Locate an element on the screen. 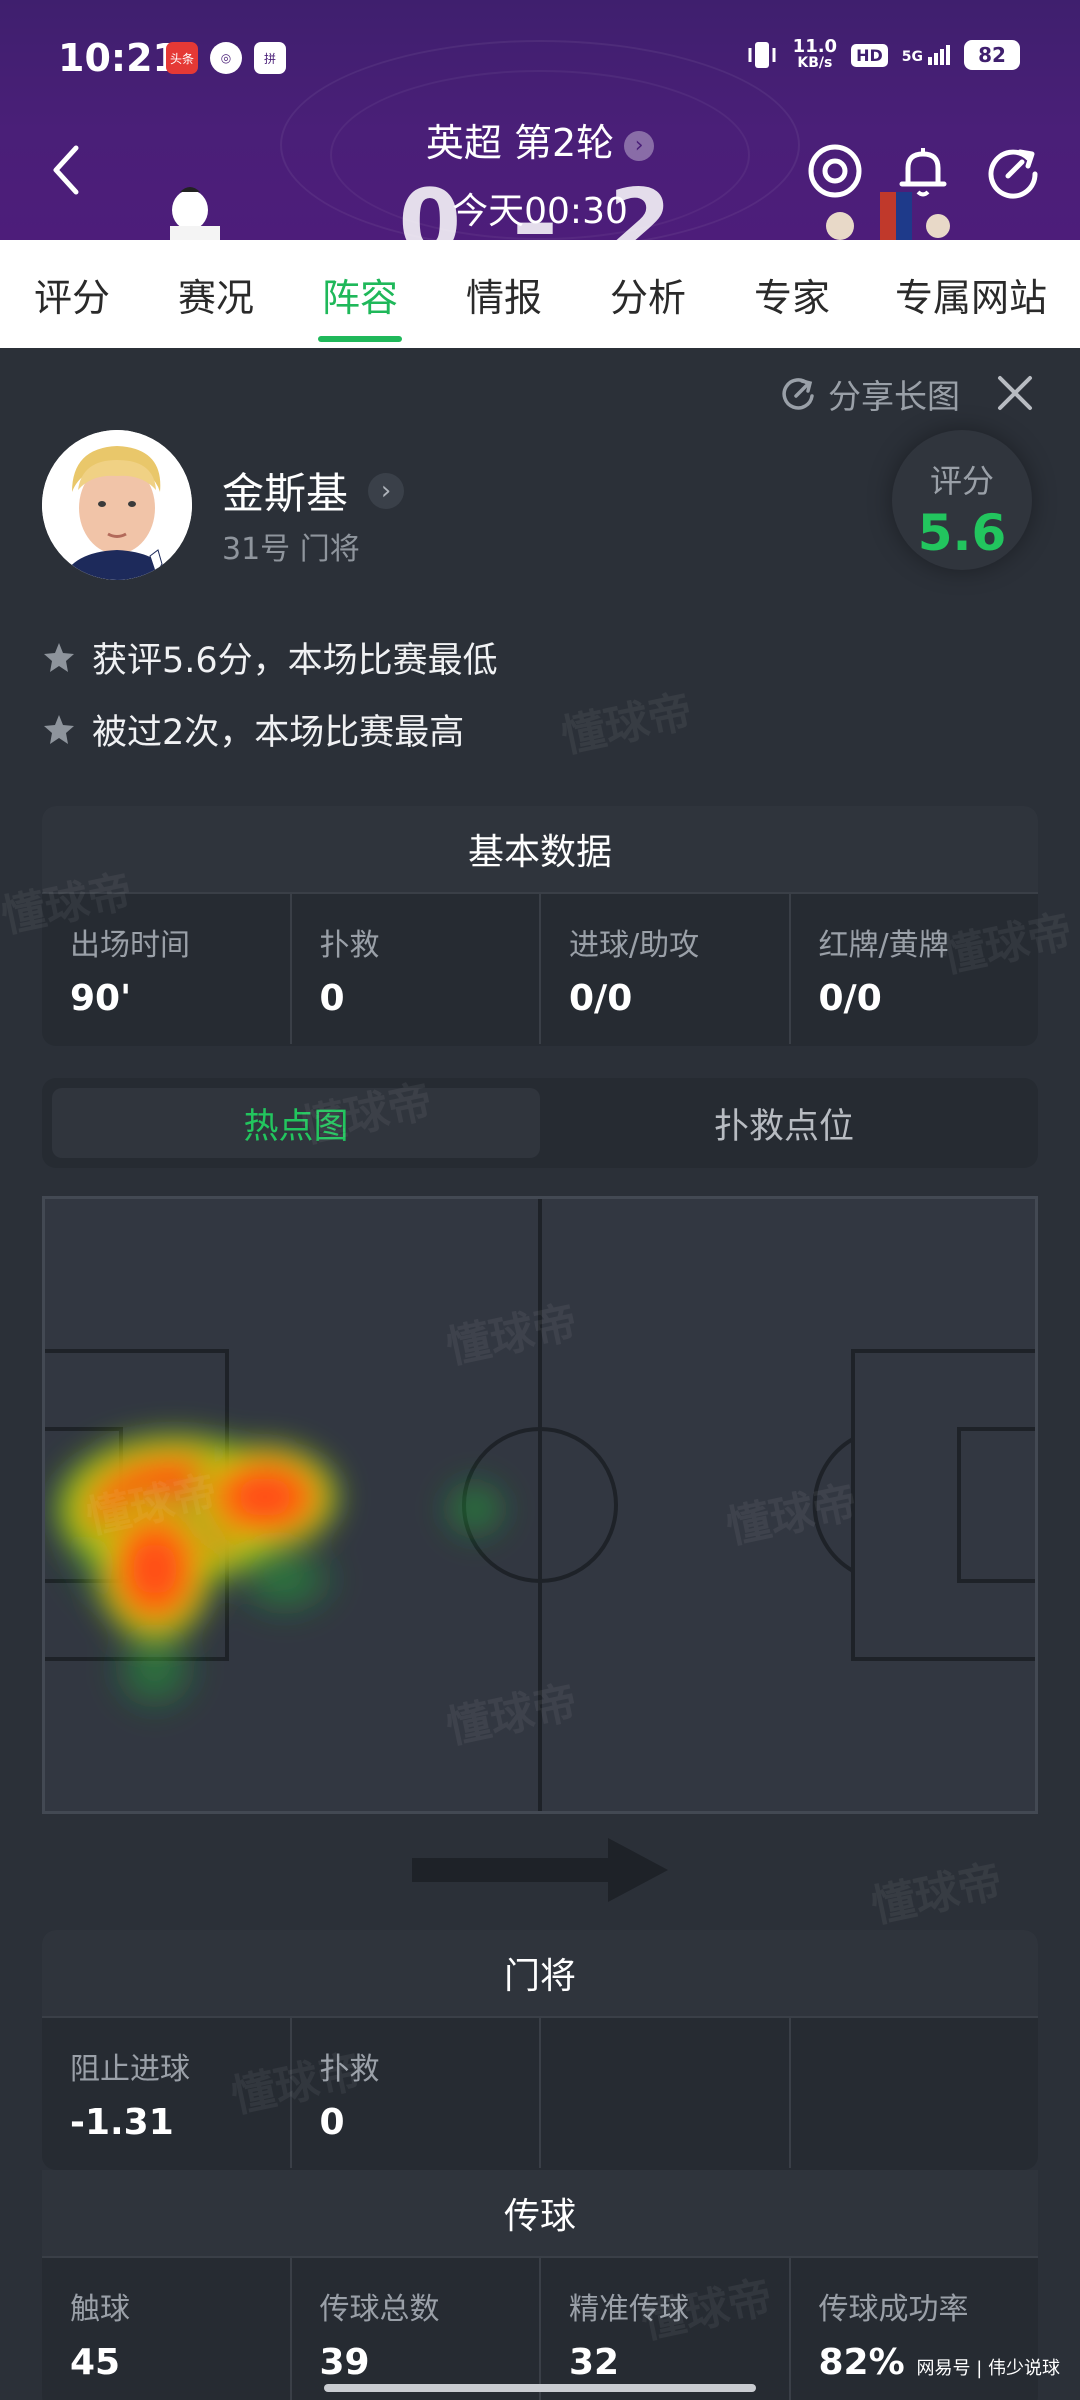 The height and width of the screenshot is (2400, 1080). refresh-share-icon is located at coordinates (798, 394).